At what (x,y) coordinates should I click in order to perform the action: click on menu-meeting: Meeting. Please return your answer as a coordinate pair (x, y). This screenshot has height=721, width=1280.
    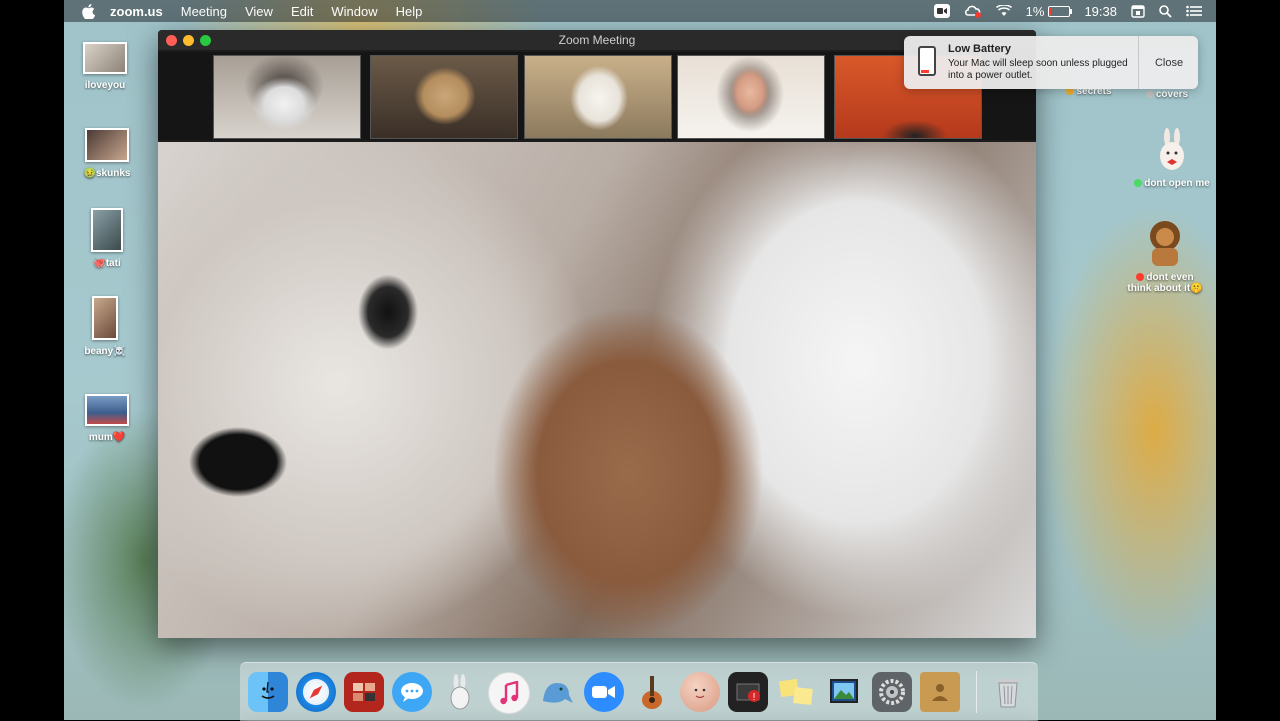
    Looking at the image, I should click on (204, 11).